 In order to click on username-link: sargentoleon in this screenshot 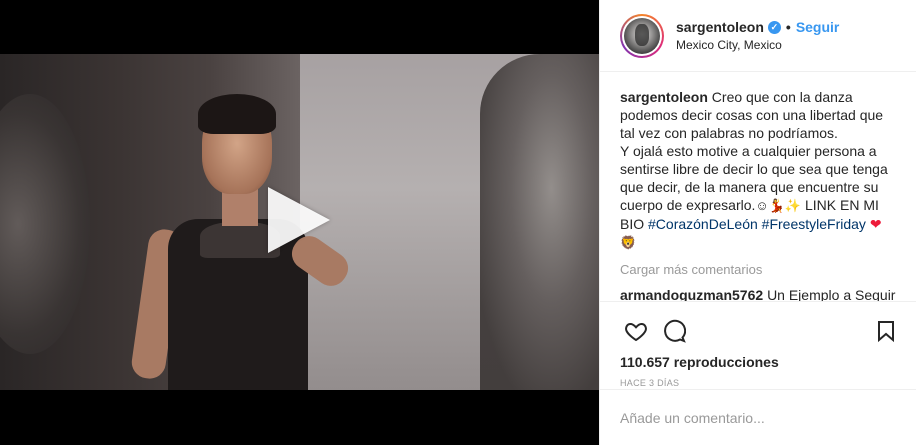, I will do `click(720, 27)`.